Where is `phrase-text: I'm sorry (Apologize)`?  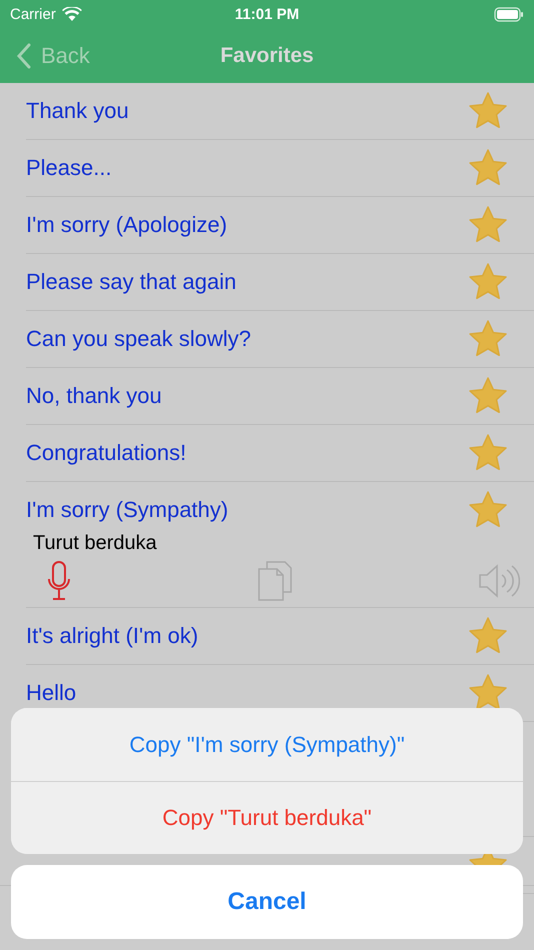 phrase-text: I'm sorry (Apologize) is located at coordinates (247, 225).